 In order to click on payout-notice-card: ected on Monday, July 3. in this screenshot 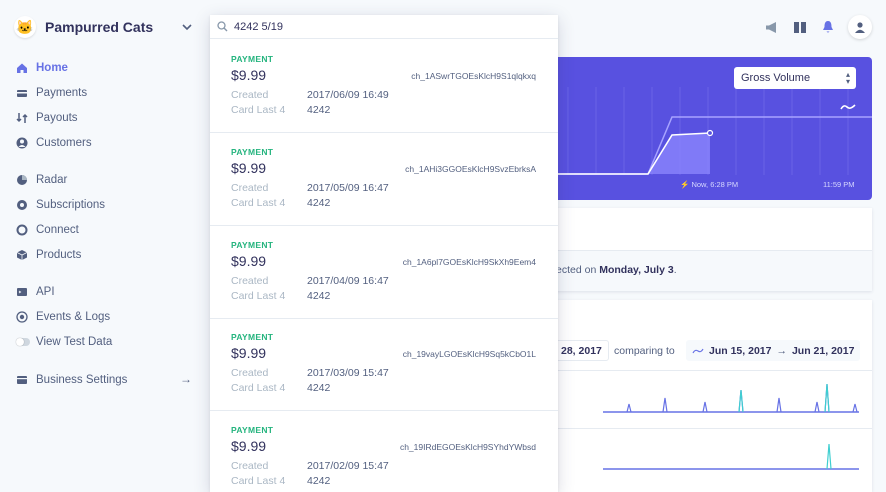, I will do `click(710, 249)`.